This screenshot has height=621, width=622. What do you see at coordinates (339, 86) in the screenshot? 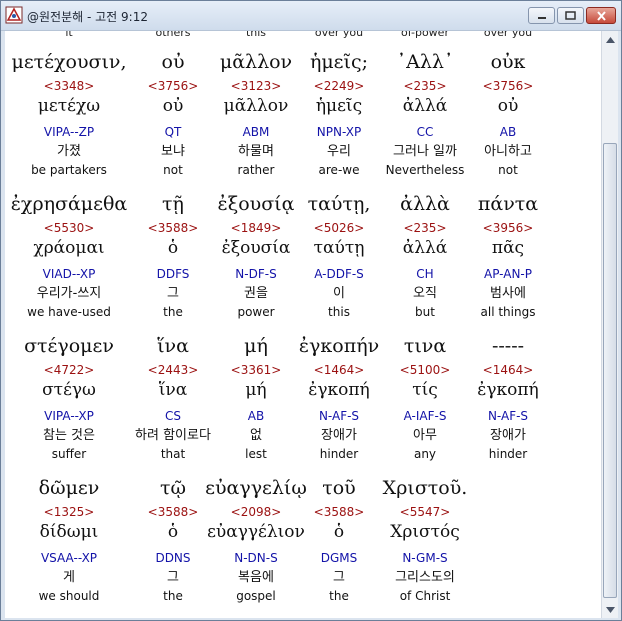
I see `strong-number: <2249>` at bounding box center [339, 86].